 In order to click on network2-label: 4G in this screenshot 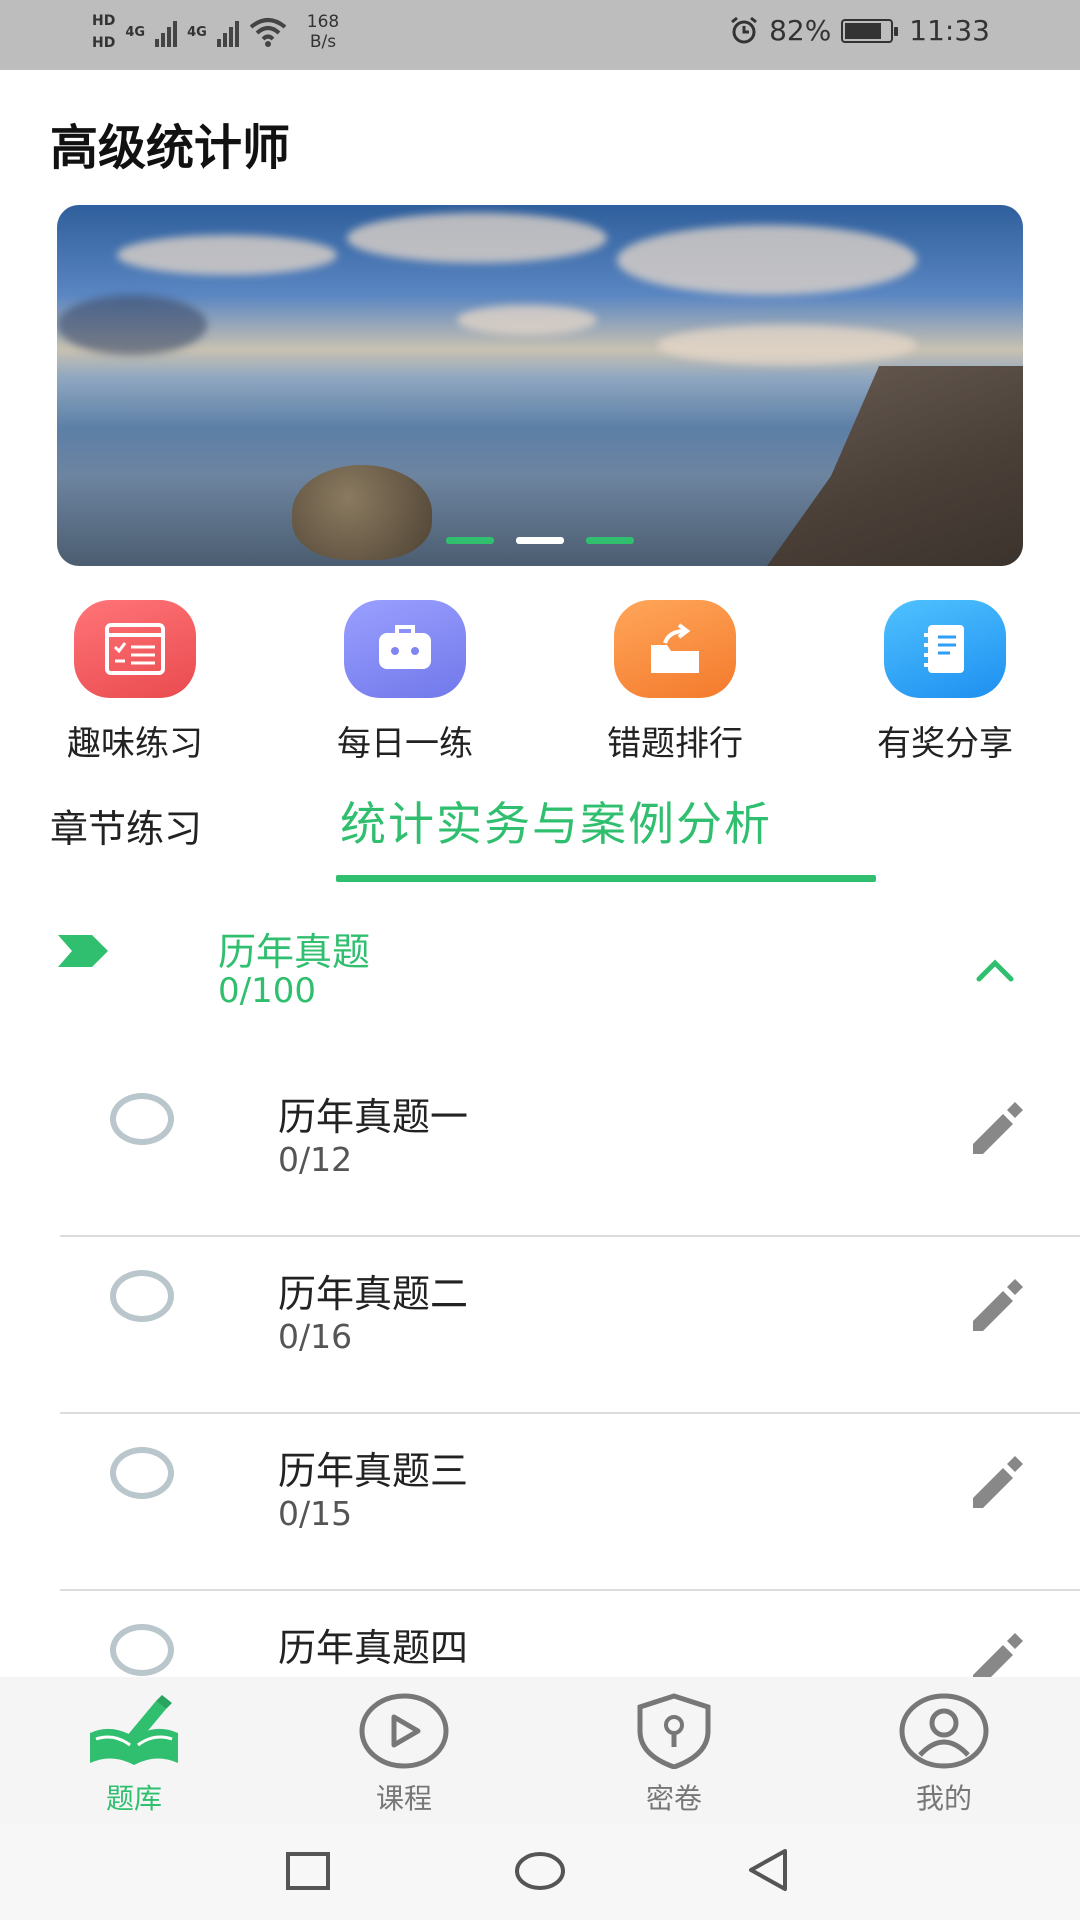, I will do `click(197, 32)`.